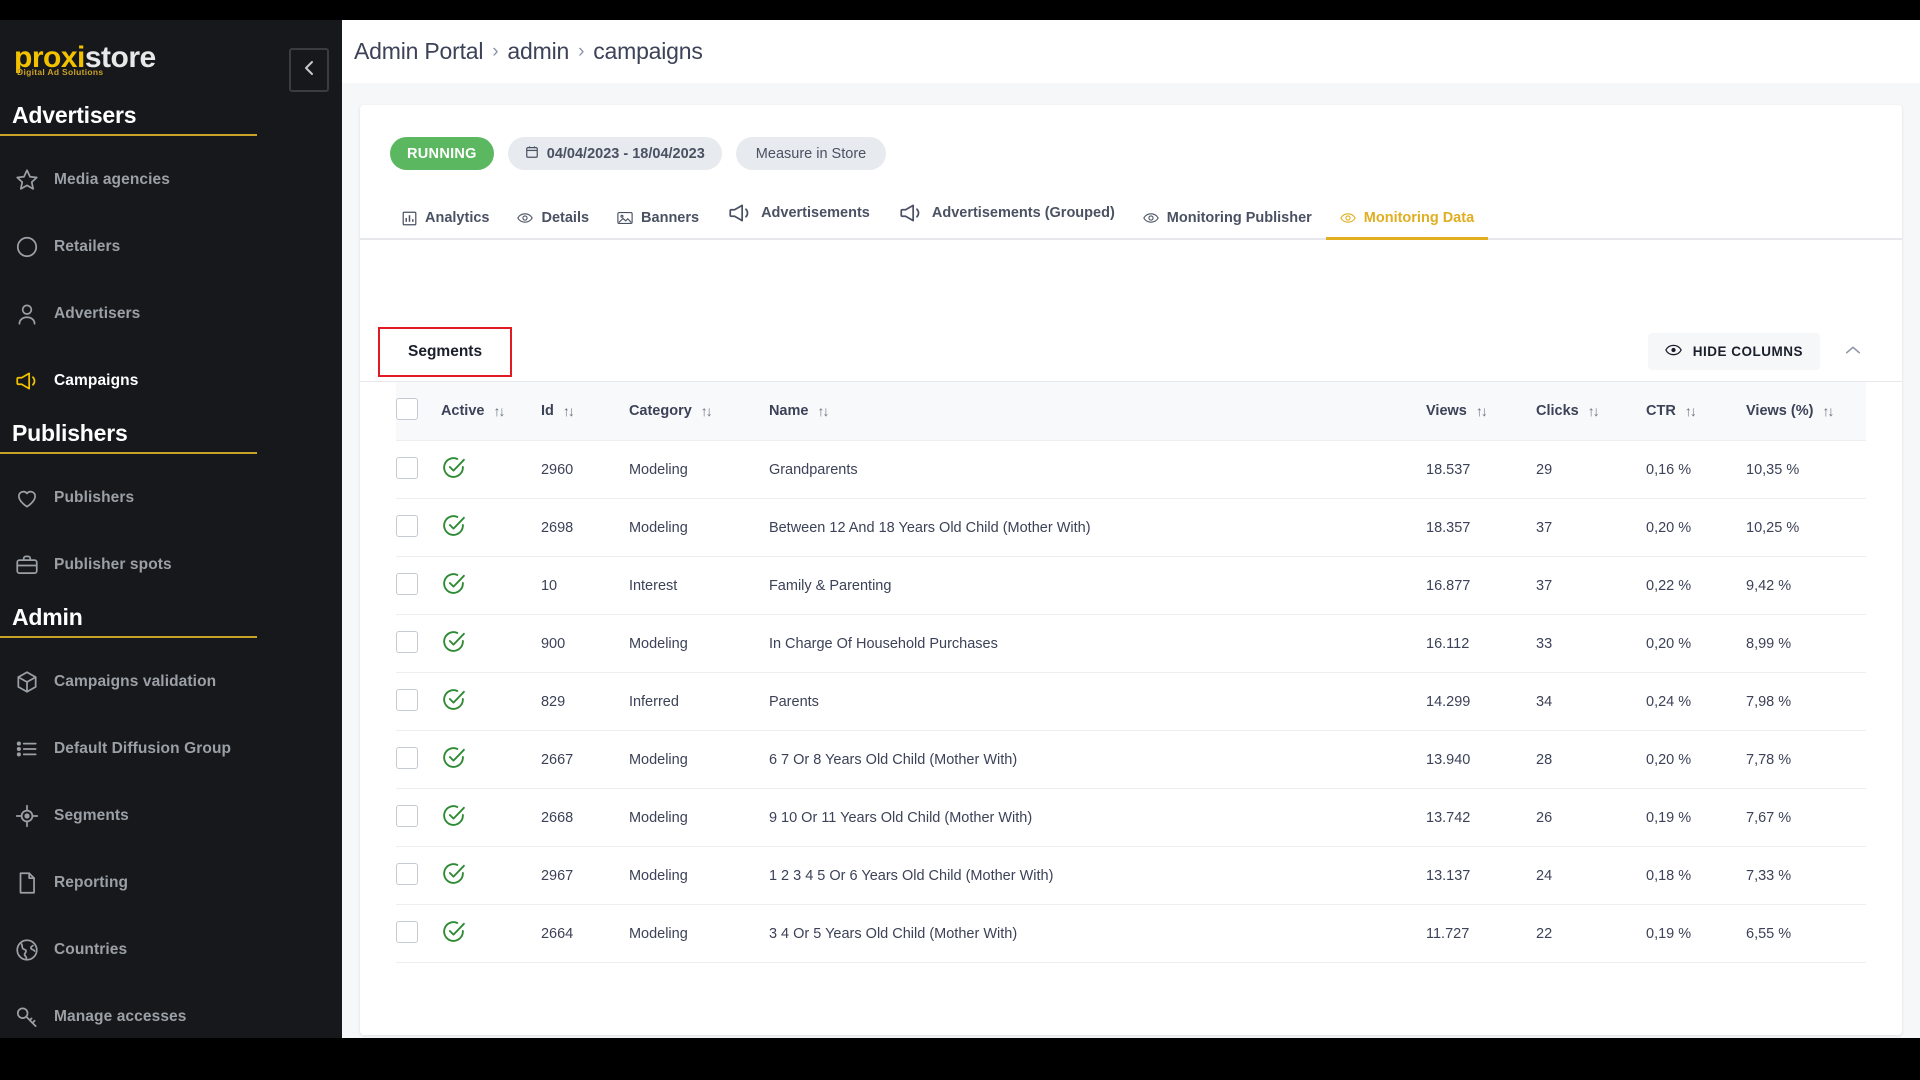 The width and height of the screenshot is (1920, 1080). What do you see at coordinates (1853, 352) in the screenshot?
I see `chevron-up-icon` at bounding box center [1853, 352].